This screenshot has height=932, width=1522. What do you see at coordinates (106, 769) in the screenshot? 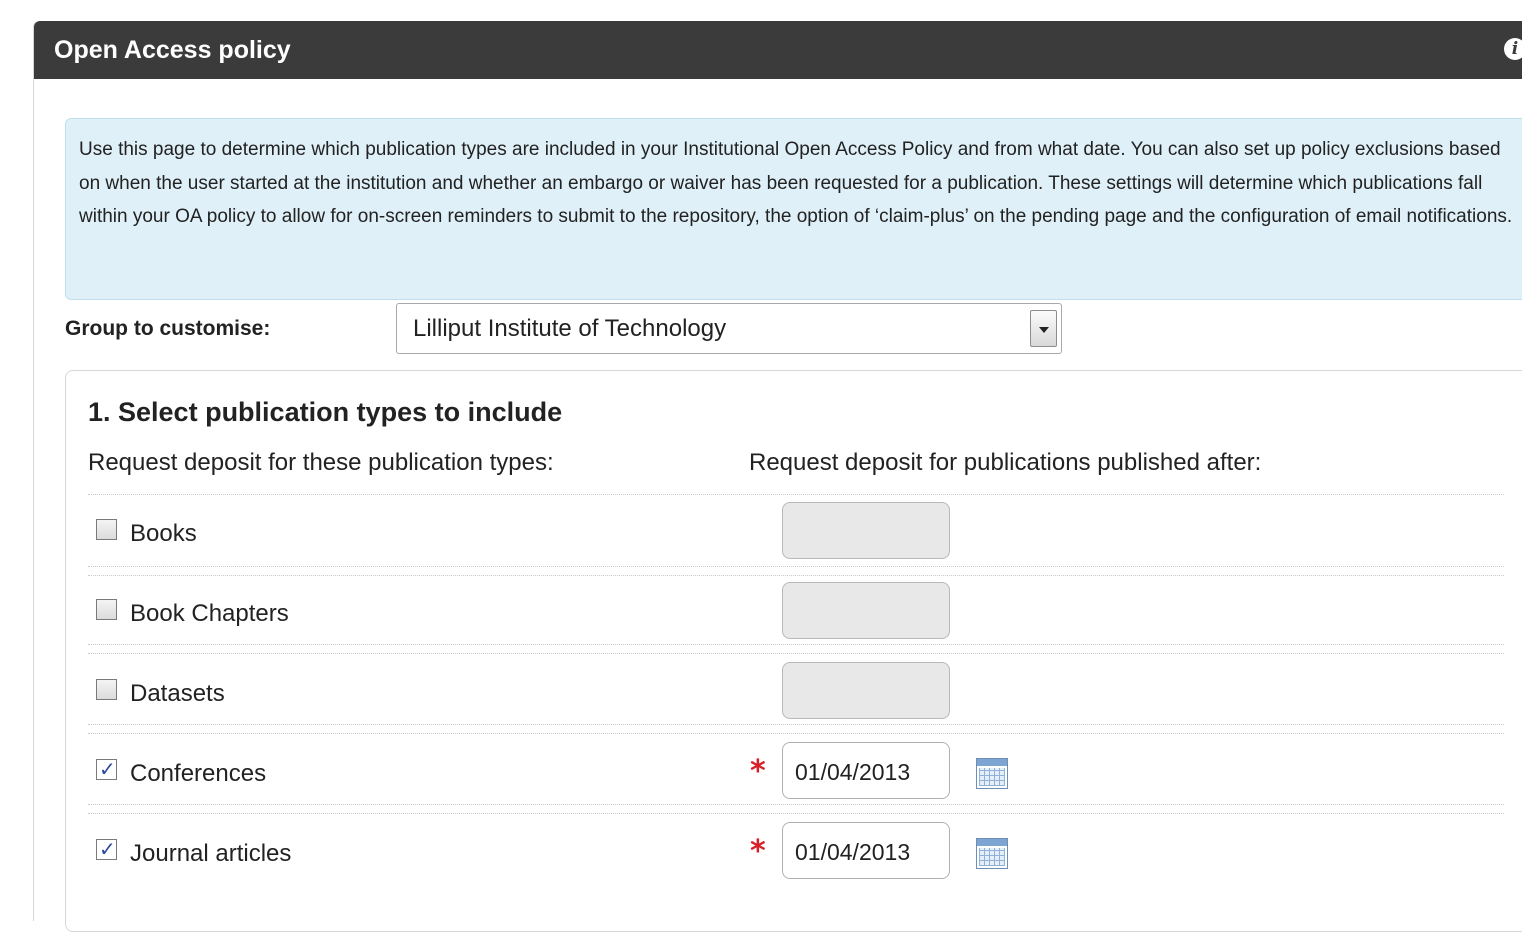
I see `conferences-checkbox` at bounding box center [106, 769].